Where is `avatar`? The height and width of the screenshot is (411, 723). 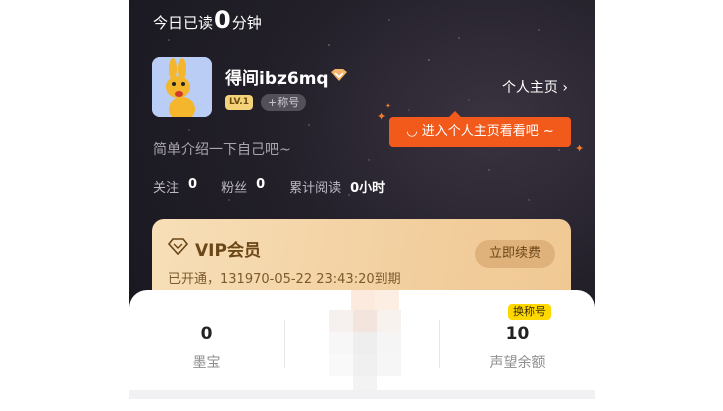
avatar is located at coordinates (182, 87).